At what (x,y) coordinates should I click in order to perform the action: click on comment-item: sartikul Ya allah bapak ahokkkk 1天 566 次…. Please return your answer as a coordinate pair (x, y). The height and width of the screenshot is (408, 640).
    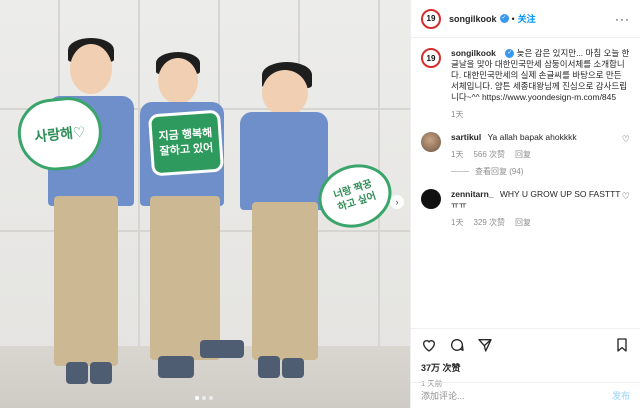
    Looking at the image, I should click on (525, 154).